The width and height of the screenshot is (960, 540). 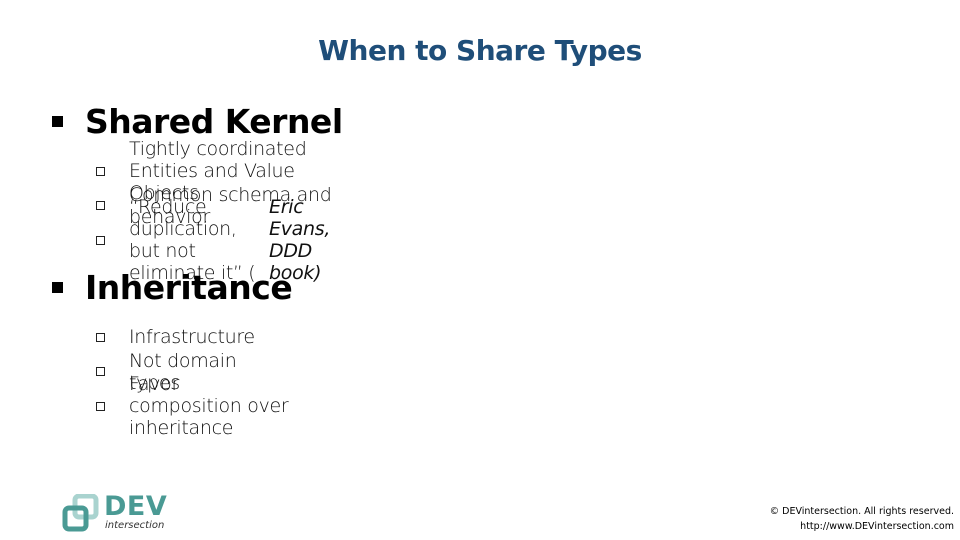 What do you see at coordinates (480, 50) in the screenshot?
I see `slide-title: When to Share Types` at bounding box center [480, 50].